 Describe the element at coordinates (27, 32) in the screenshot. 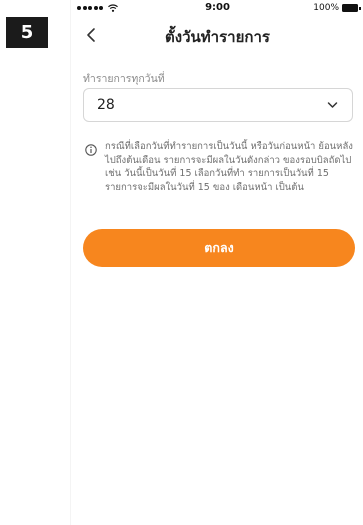

I see `step-number-badge: 5` at that location.